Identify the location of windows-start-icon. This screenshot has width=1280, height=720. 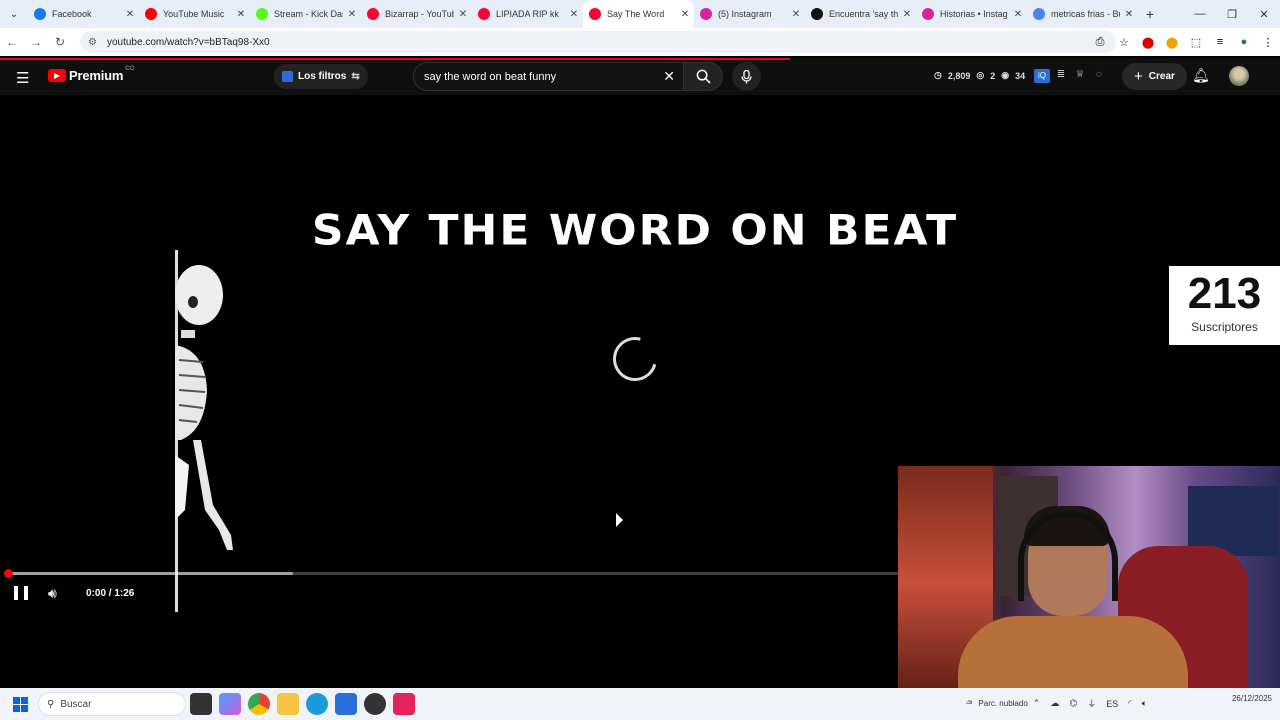
(20, 704).